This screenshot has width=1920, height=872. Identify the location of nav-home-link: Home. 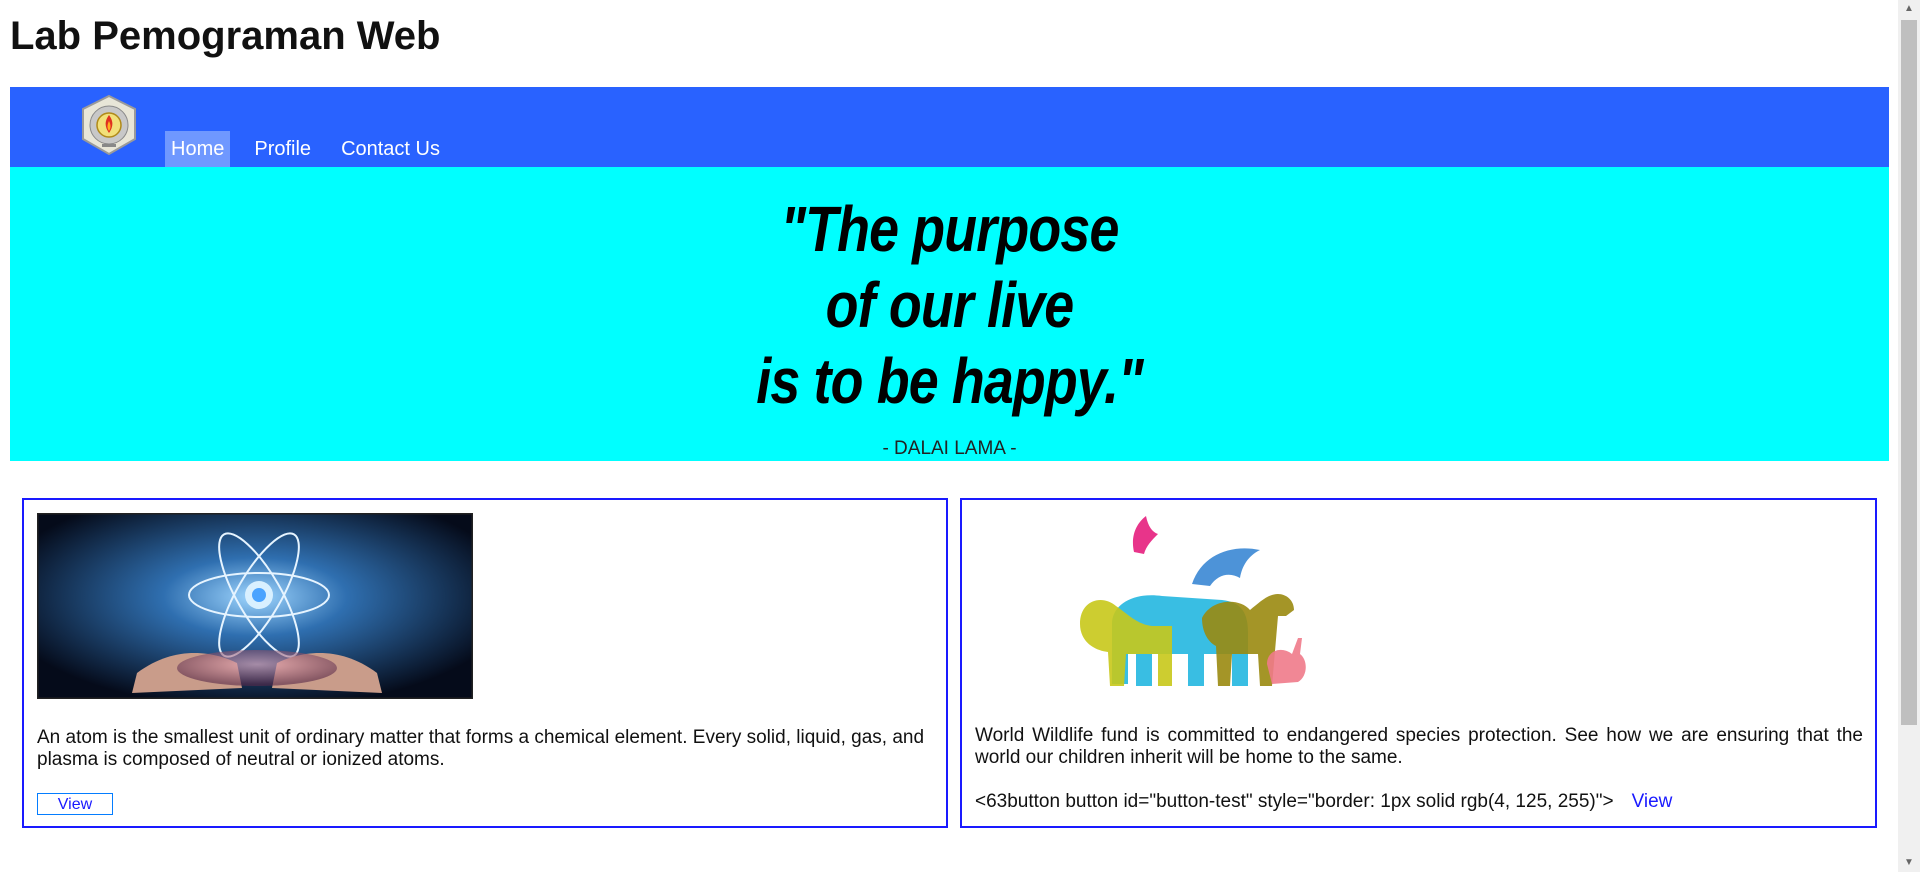
(198, 149).